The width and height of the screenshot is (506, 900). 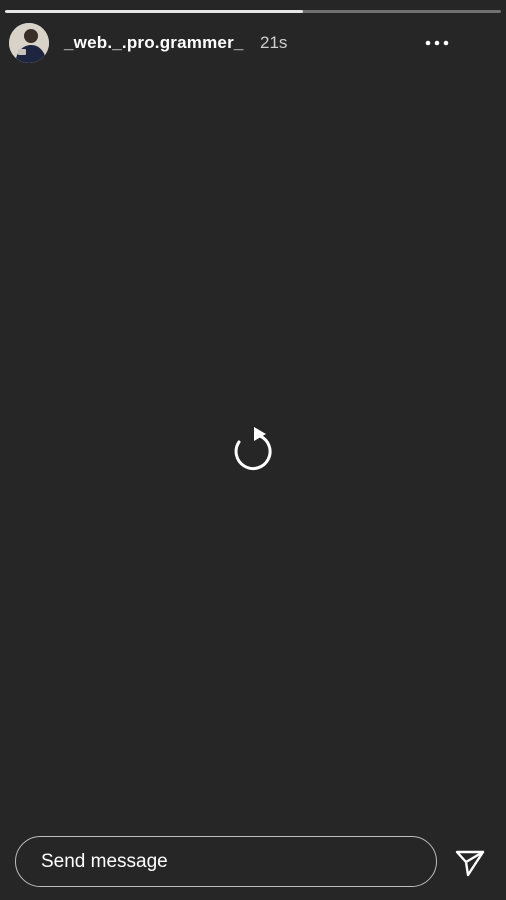 I want to click on more-options-button, so click(x=437, y=43).